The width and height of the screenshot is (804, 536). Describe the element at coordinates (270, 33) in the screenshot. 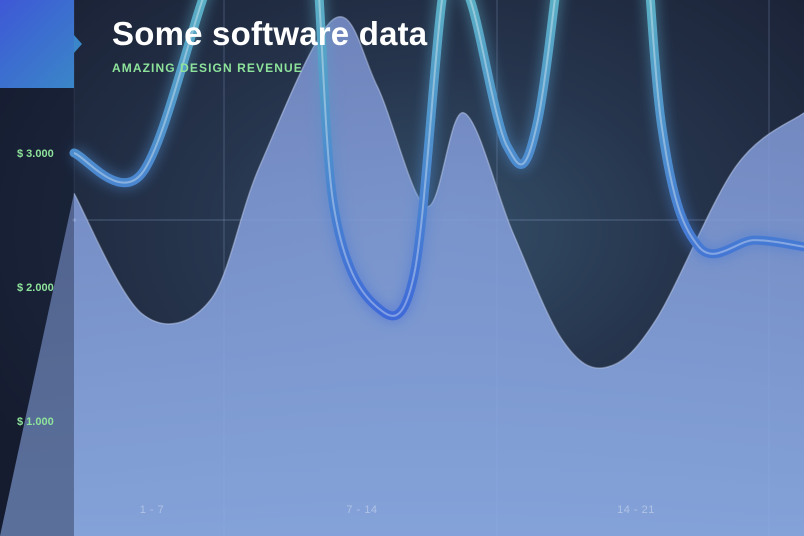

I see `chart-title: Some software data` at that location.